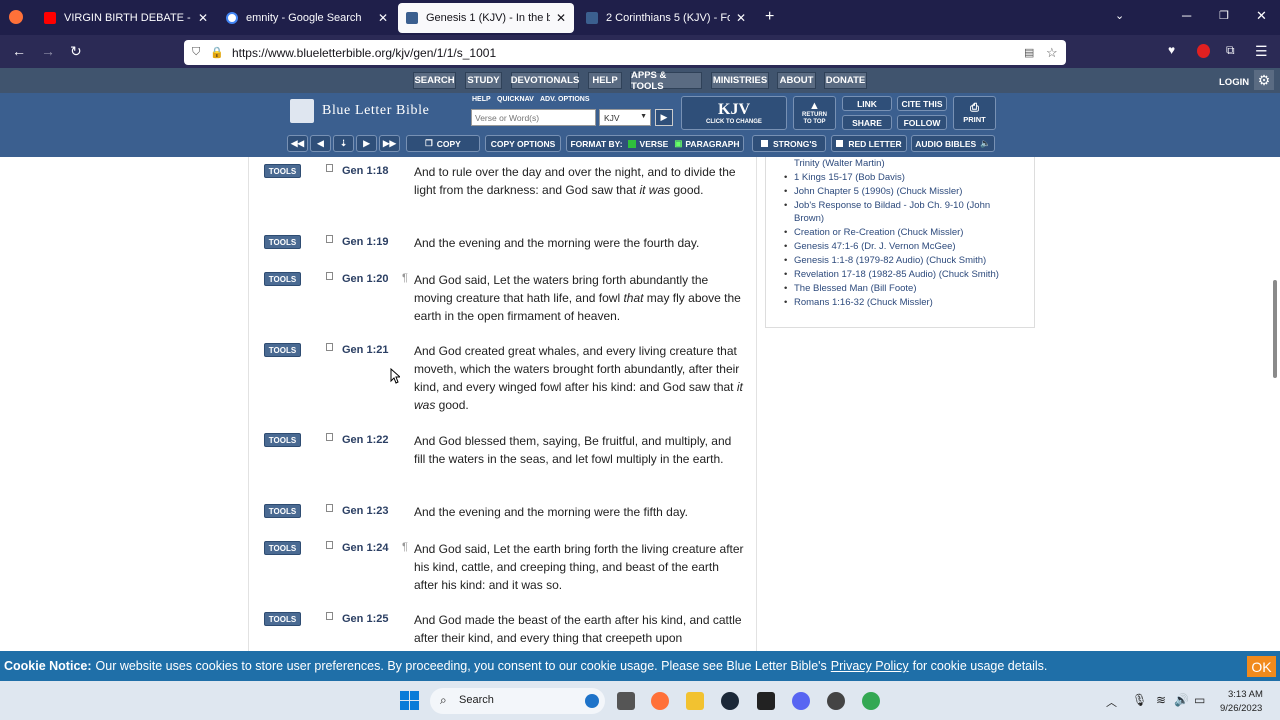  I want to click on resource-link: John Chapter 5 (1990s) (Chuck Missler), so click(894, 191).